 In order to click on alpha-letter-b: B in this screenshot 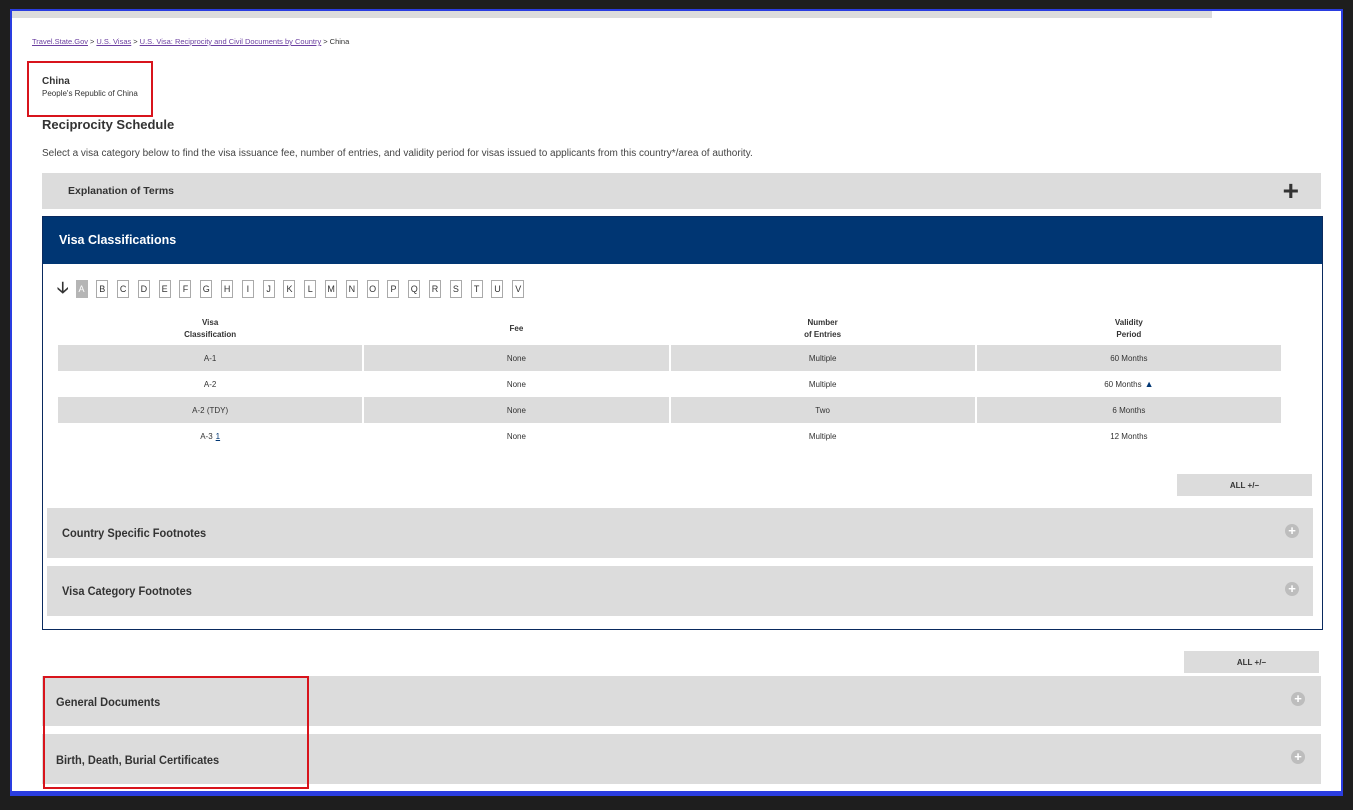, I will do `click(102, 289)`.